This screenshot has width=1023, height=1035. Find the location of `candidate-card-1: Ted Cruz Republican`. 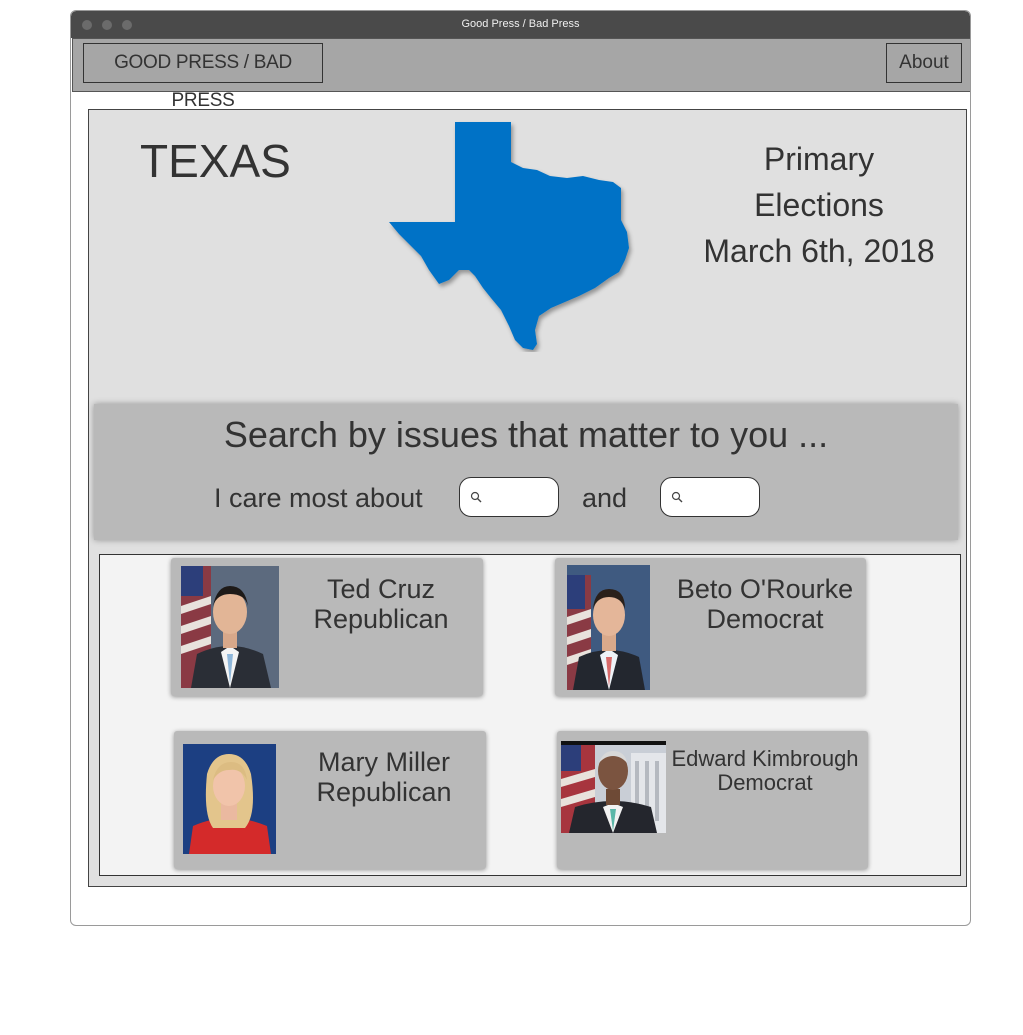

candidate-card-1: Ted Cruz Republican is located at coordinates (327, 627).